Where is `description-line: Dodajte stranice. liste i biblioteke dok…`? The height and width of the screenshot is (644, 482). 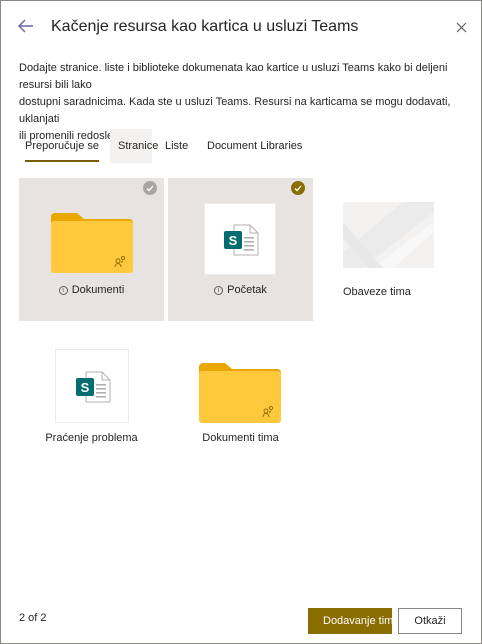 description-line: Dodajte stranice. liste i biblioteke dok… is located at coordinates (233, 76).